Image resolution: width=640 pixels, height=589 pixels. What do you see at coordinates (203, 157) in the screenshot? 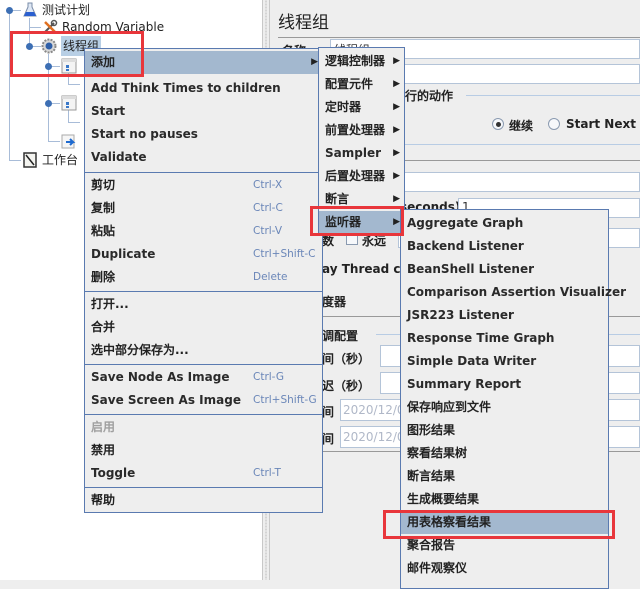
I see `menu-item-validate: Validate` at bounding box center [203, 157].